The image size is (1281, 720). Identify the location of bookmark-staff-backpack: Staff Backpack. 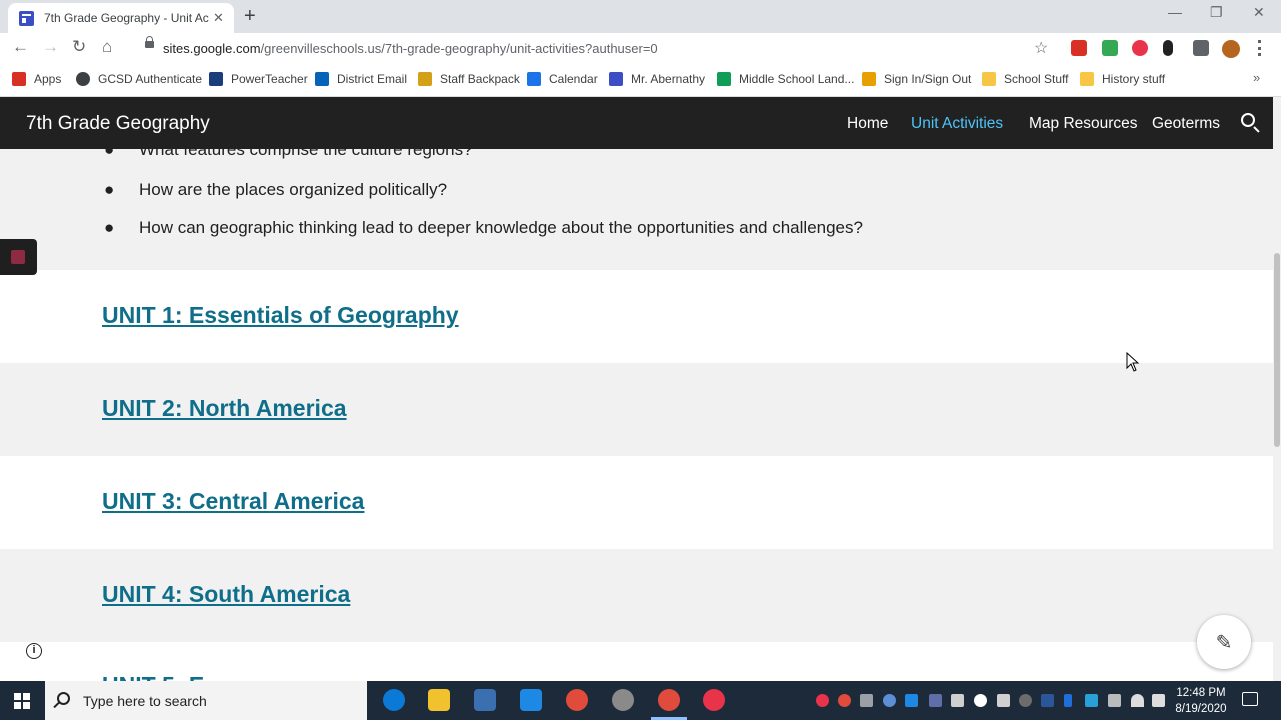
(469, 79).